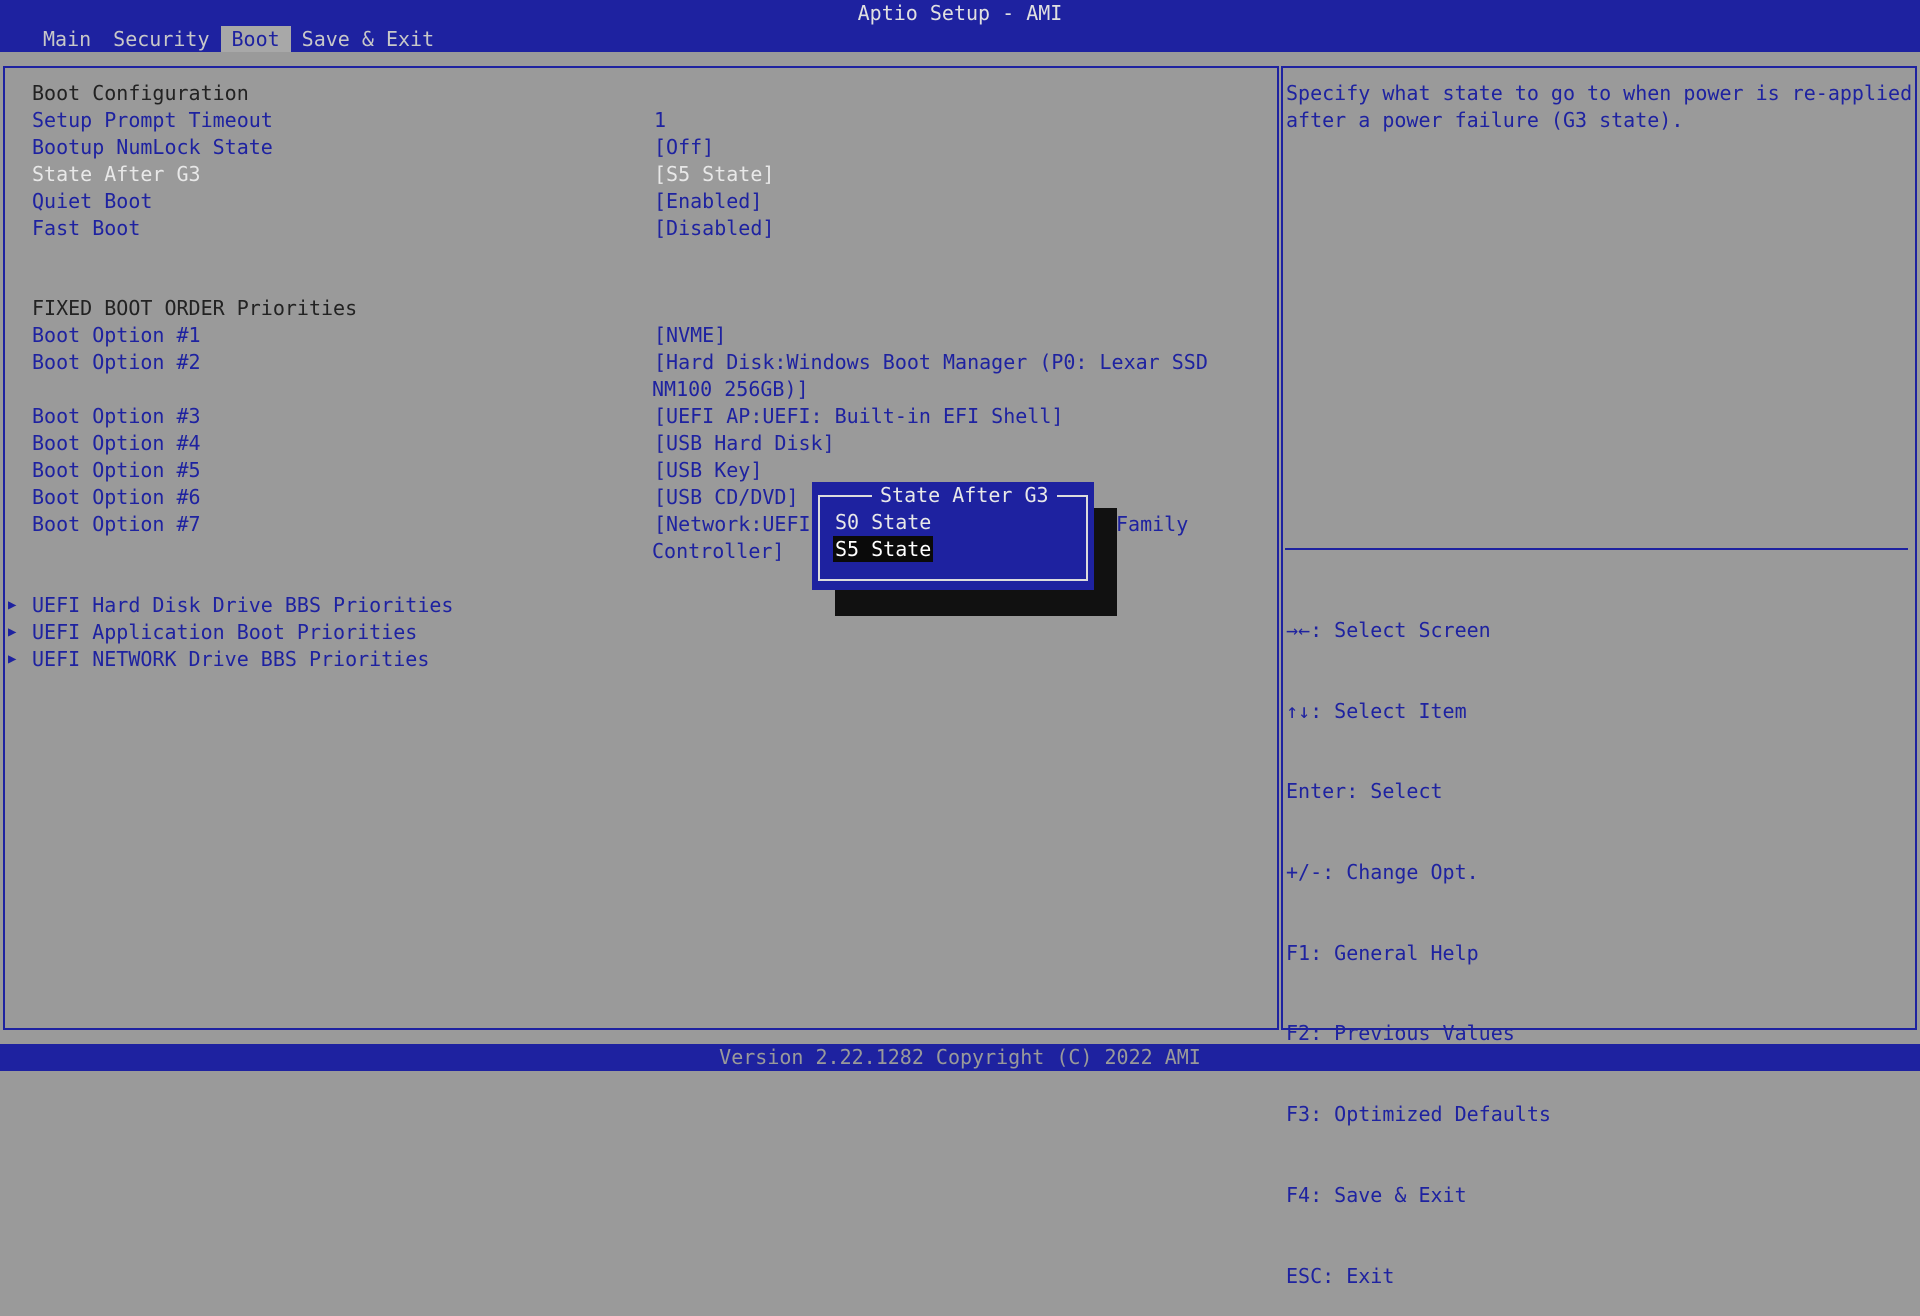 Image resolution: width=1920 pixels, height=1316 pixels. What do you see at coordinates (92, 201) in the screenshot?
I see `setting-quiet-boot: Quiet Boot` at bounding box center [92, 201].